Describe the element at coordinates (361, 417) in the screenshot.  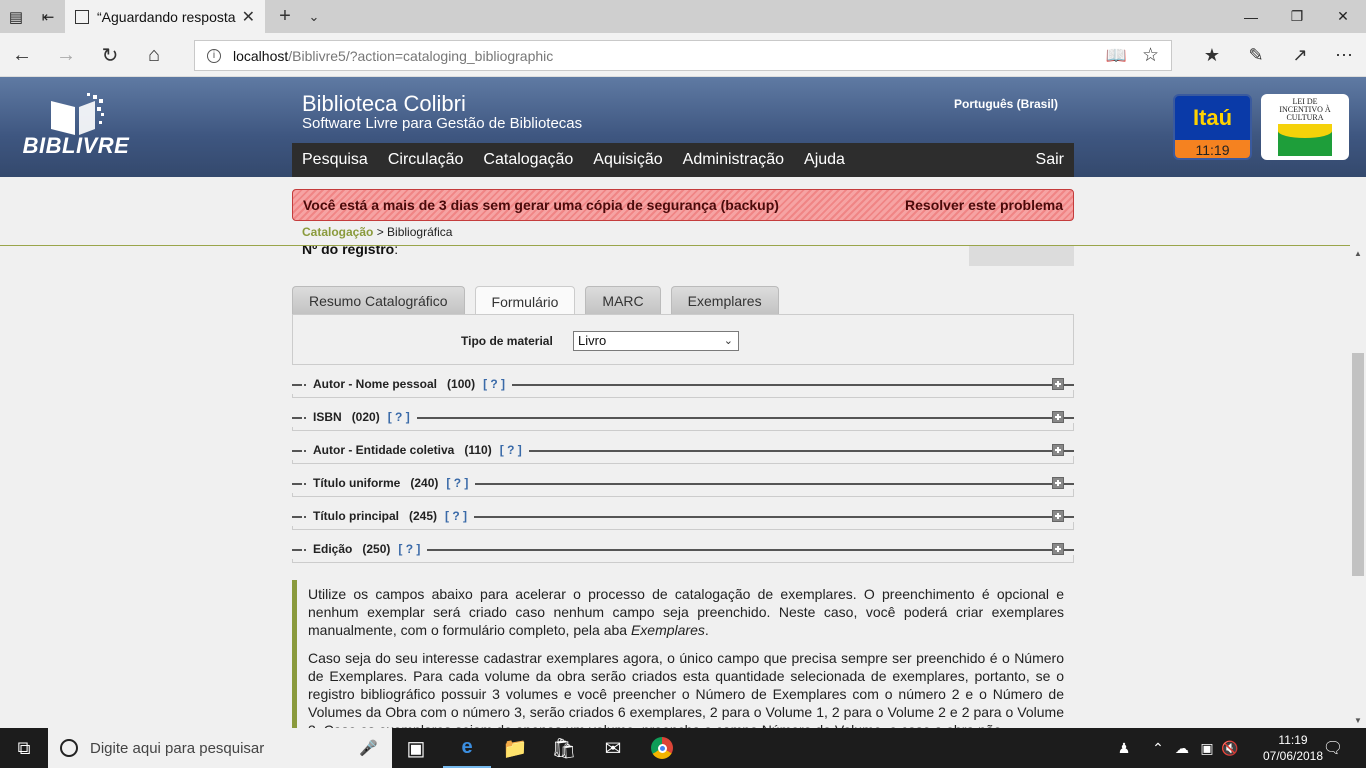
I see `field-label: ISBN (020)[ ? ]` at that location.